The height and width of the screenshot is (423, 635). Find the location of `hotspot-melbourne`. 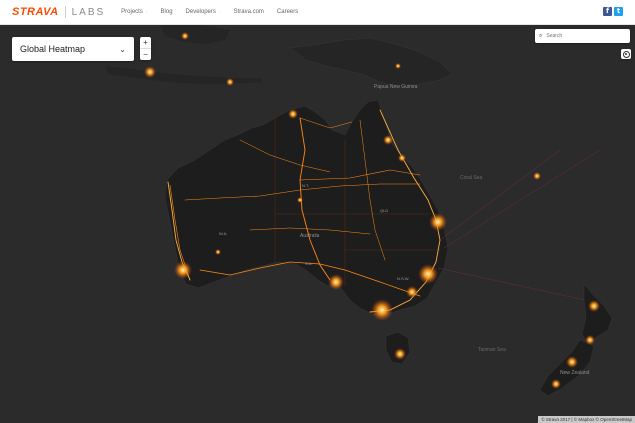

hotspot-melbourne is located at coordinates (382, 310).